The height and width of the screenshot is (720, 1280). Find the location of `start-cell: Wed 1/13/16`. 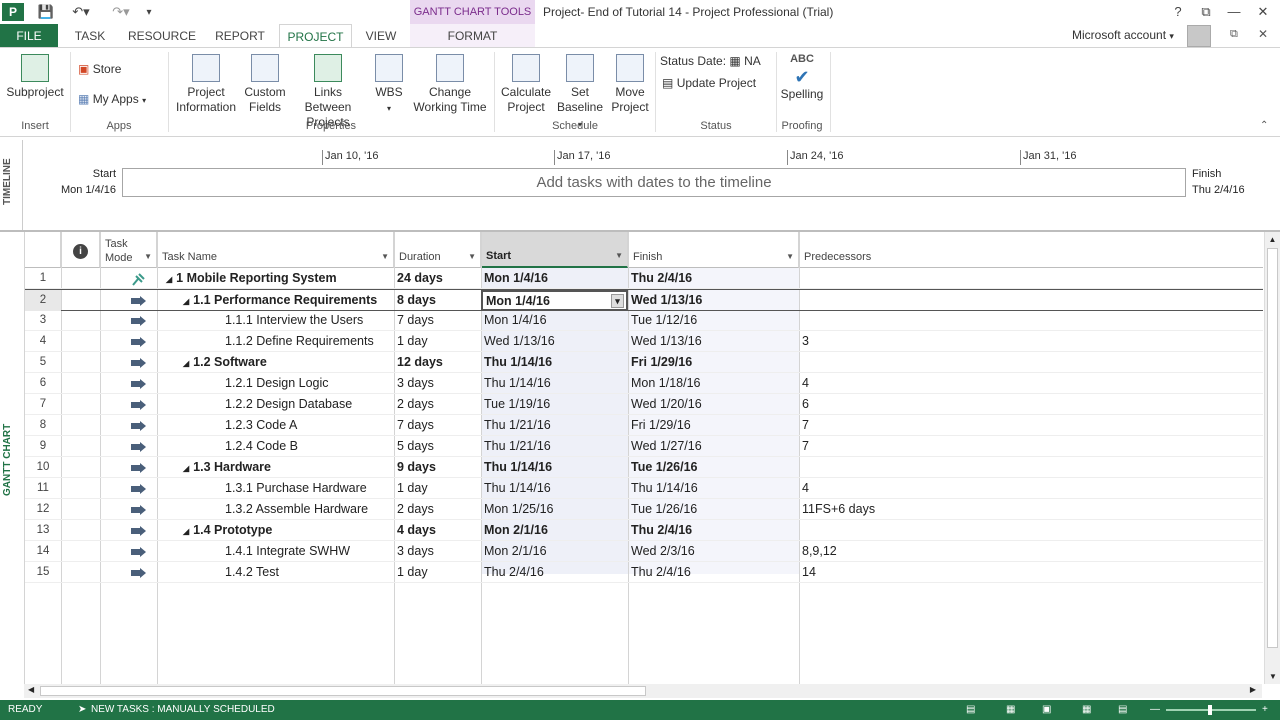

start-cell: Wed 1/13/16 is located at coordinates (554, 341).